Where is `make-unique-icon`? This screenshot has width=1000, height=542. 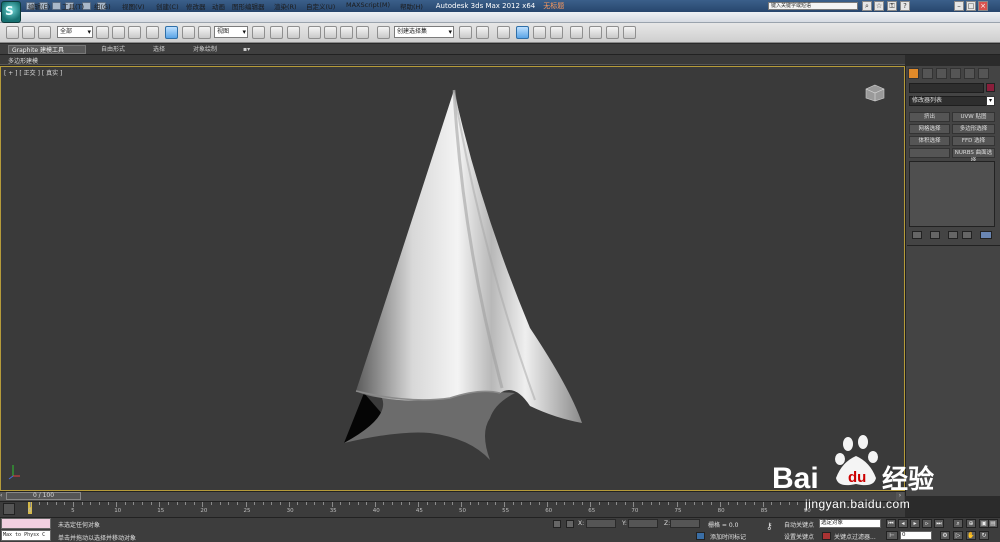 make-unique-icon is located at coordinates (953, 235).